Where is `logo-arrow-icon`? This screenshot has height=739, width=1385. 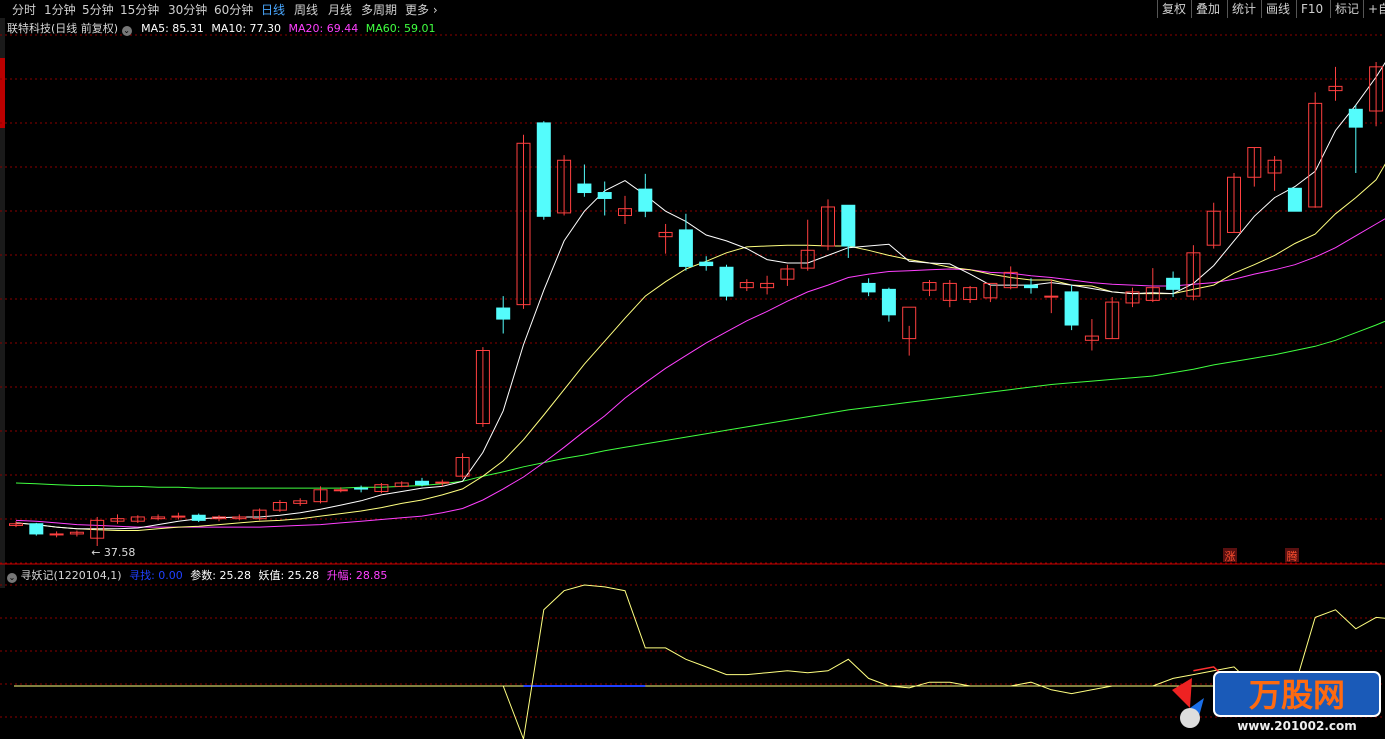 logo-arrow-icon is located at coordinates (1182, 693).